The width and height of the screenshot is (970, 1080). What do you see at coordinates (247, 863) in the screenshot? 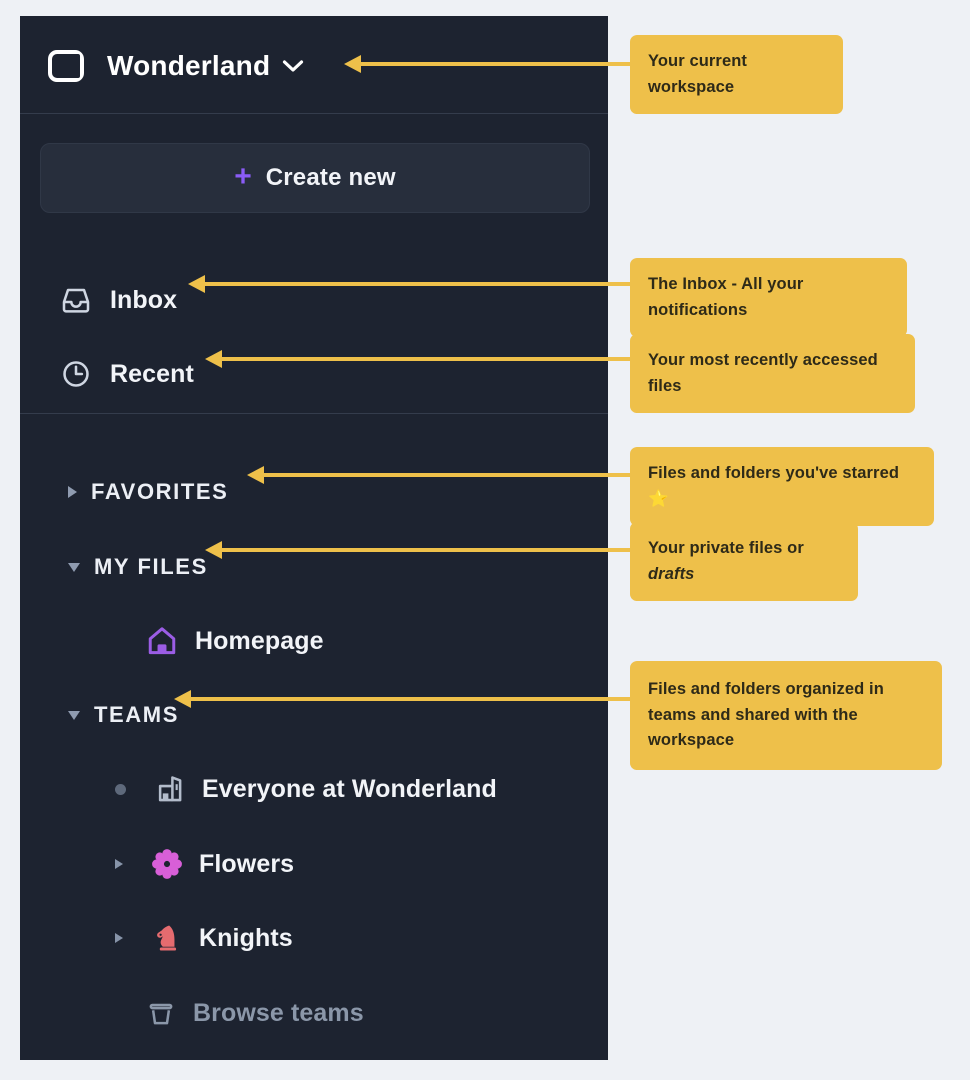
I see `tree-item-label: Flowers` at bounding box center [247, 863].